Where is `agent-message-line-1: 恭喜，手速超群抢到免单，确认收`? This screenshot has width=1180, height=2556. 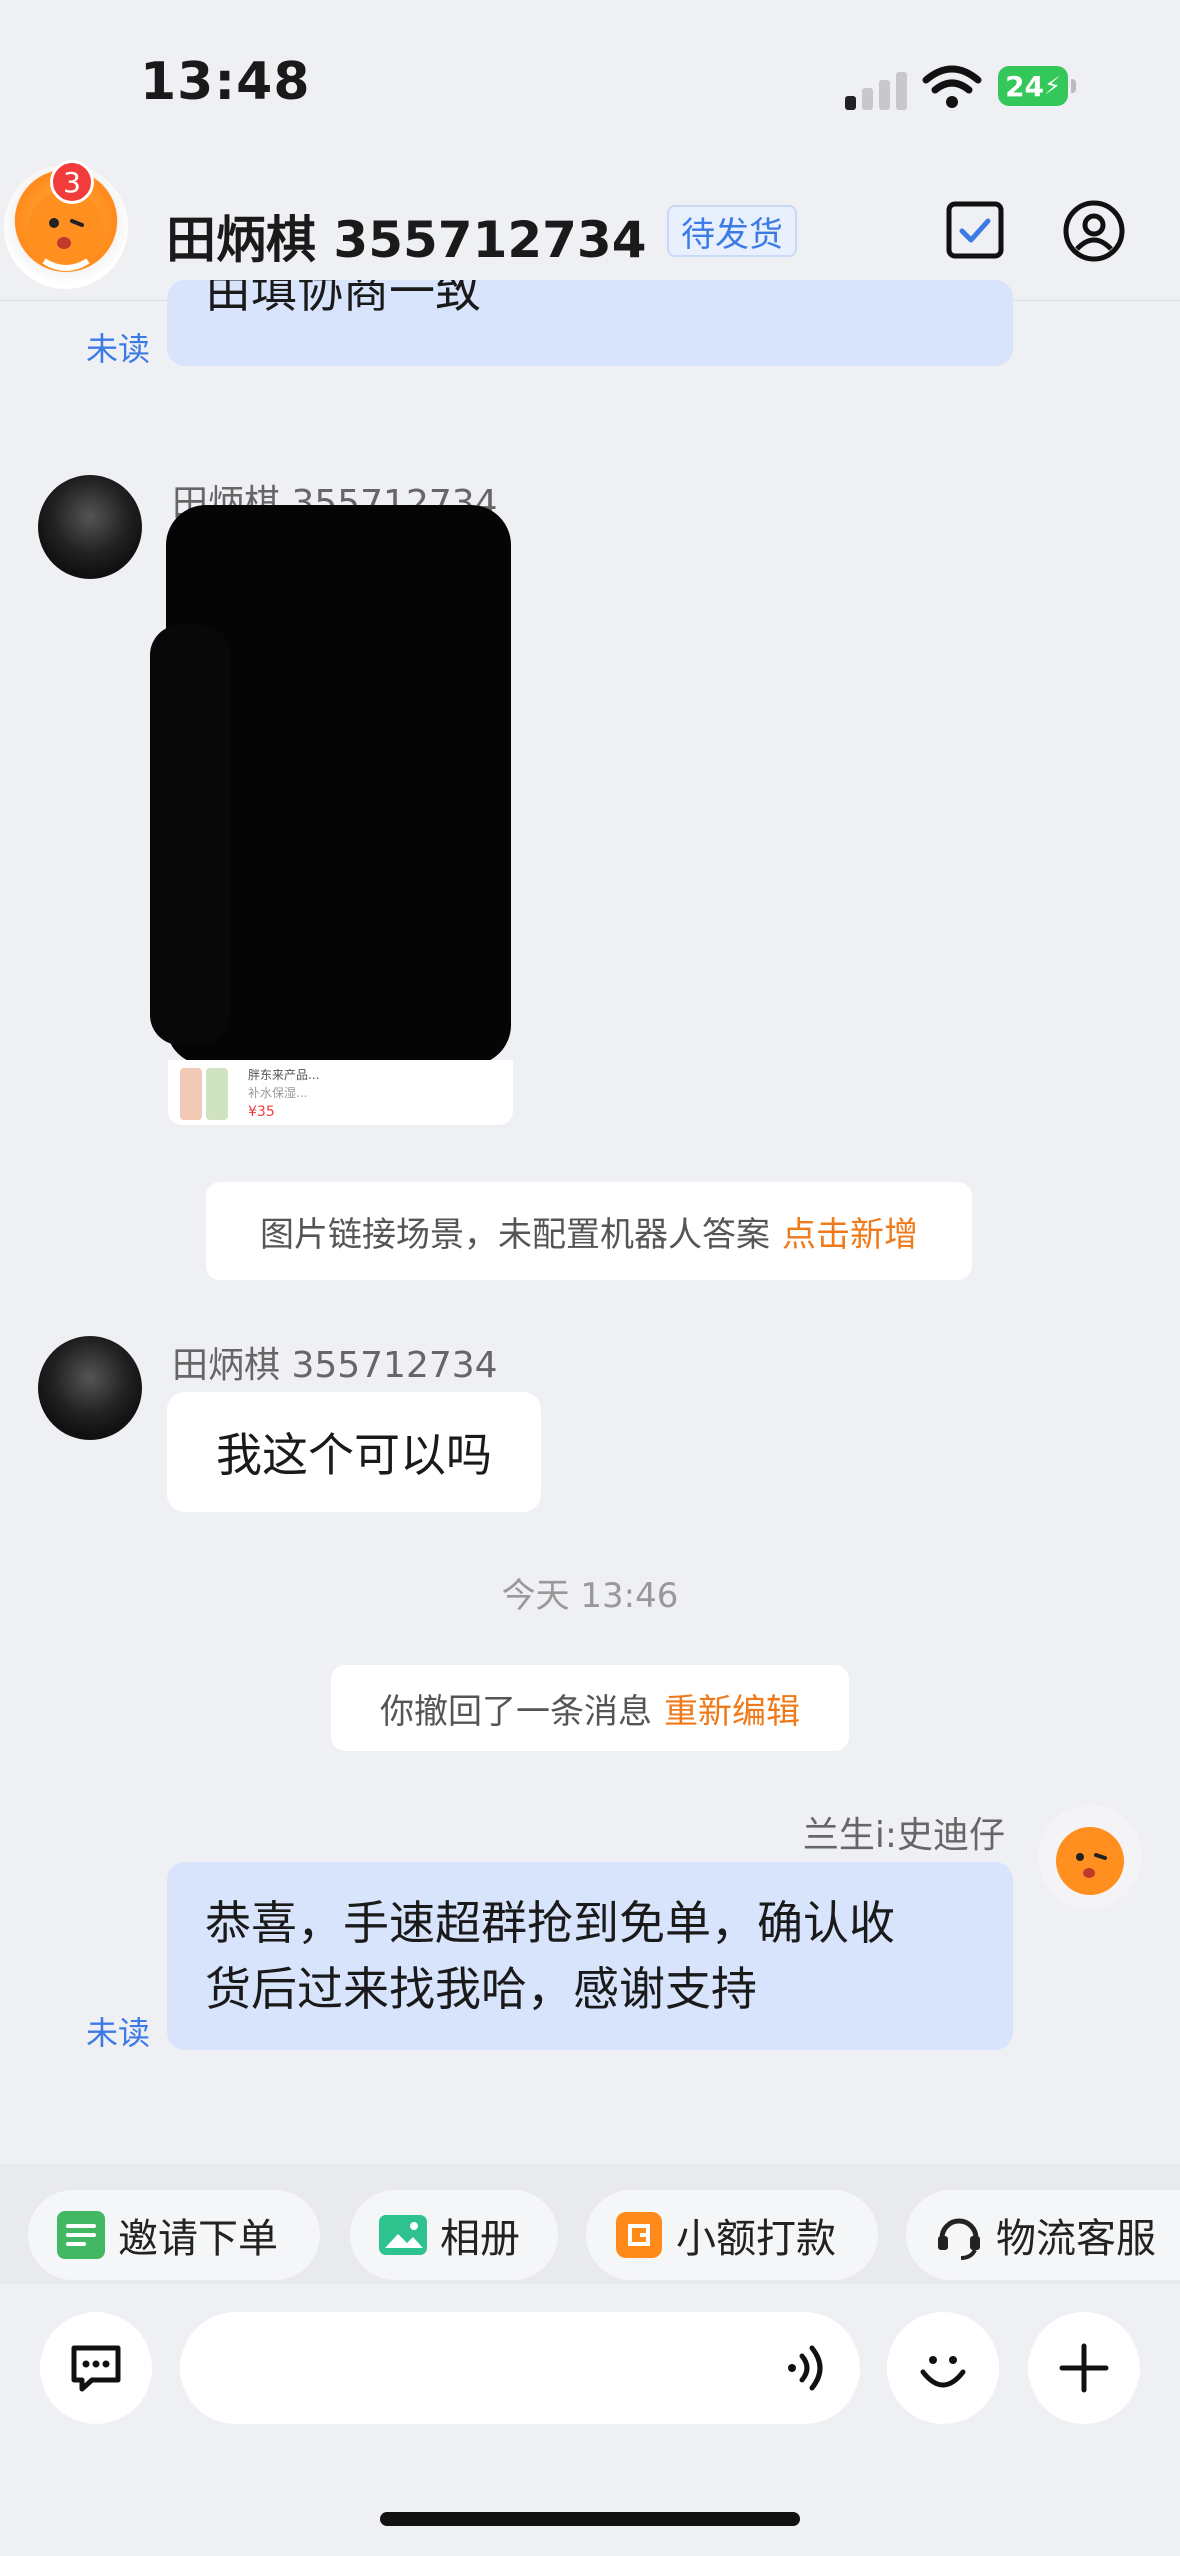
agent-message-line-1: 恭喜，手速超群抢到免单，确认收 is located at coordinates (550, 1923).